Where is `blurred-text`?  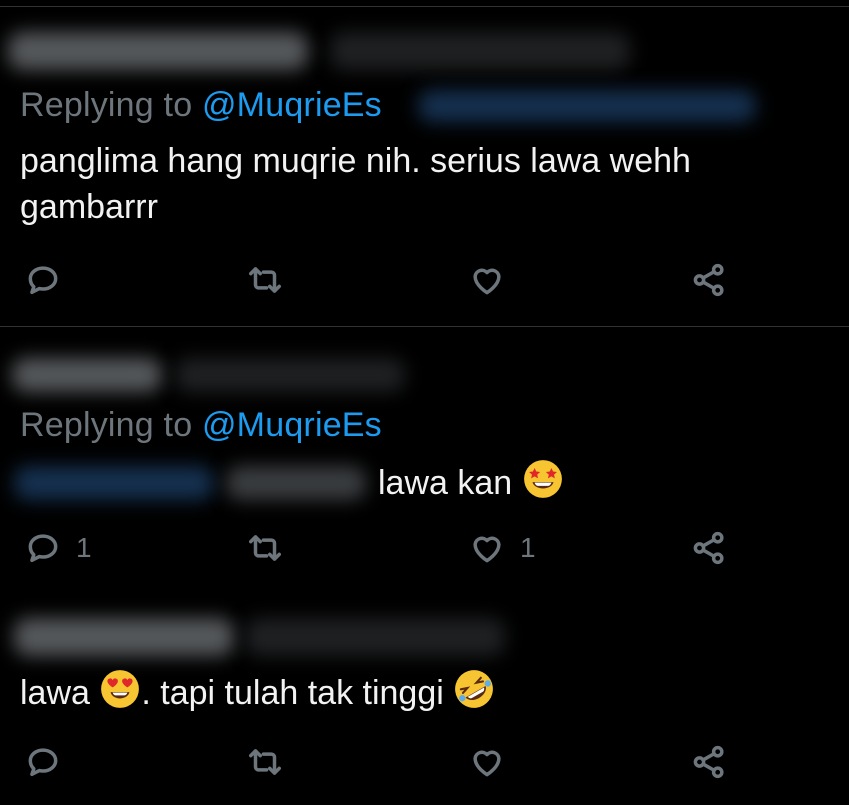 blurred-text is located at coordinates (296, 483).